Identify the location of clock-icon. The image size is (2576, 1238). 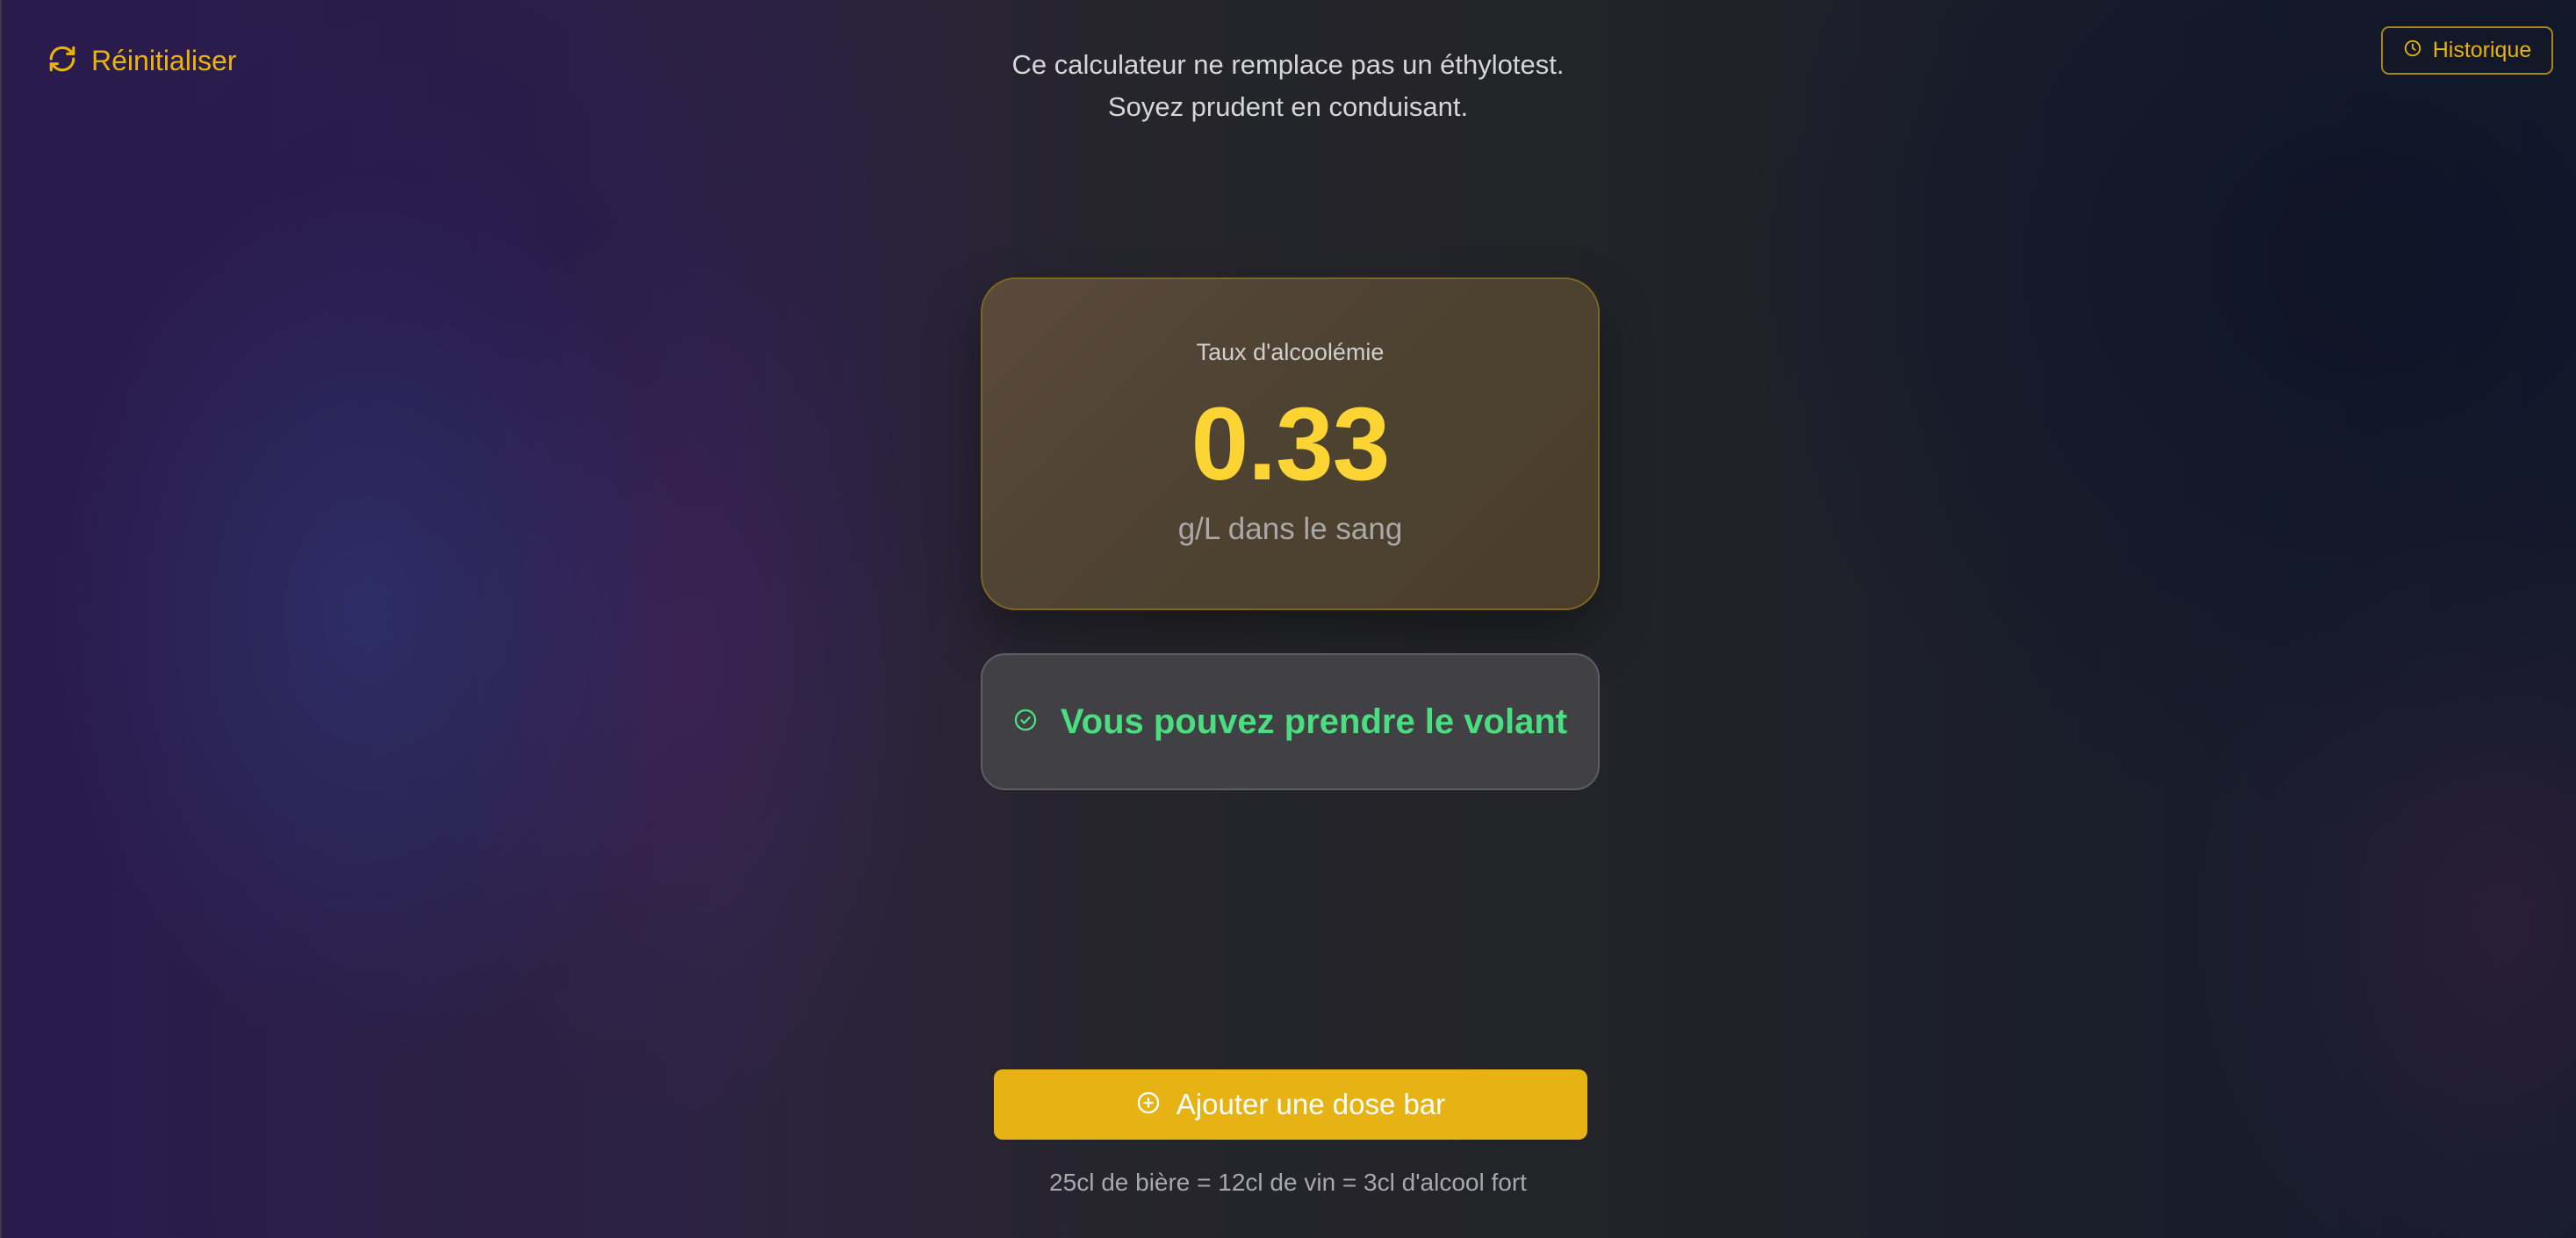
(2412, 50).